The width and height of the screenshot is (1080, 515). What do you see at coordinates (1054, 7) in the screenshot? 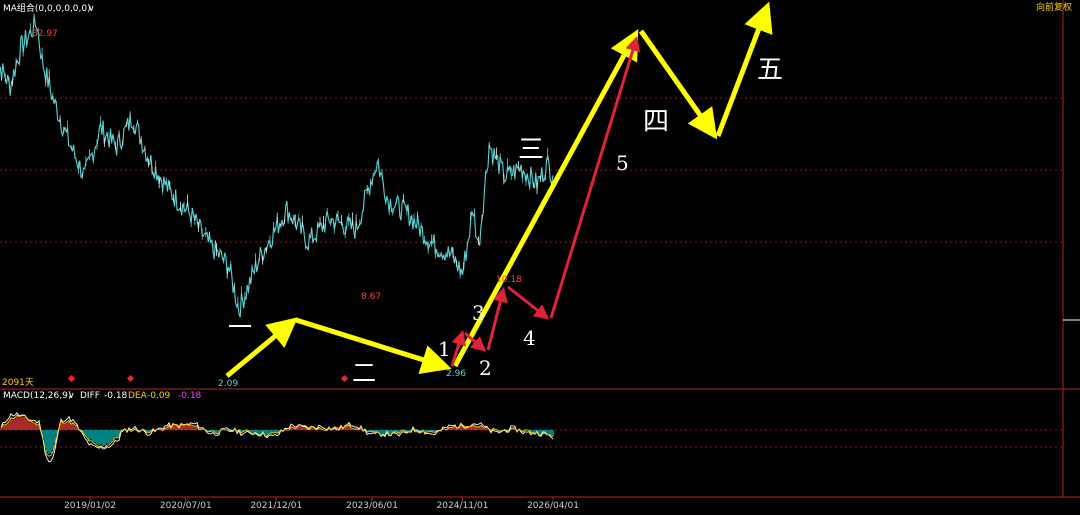
I see `price-mode-label: 向前复权` at bounding box center [1054, 7].